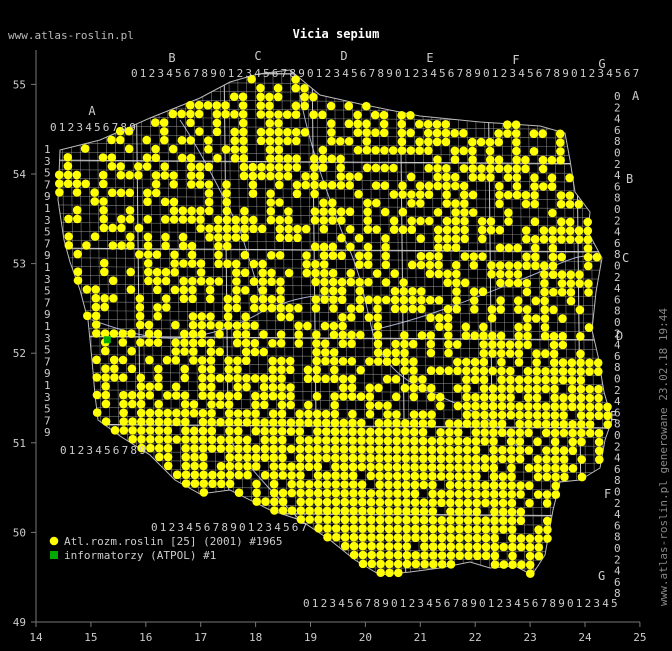 The width and height of the screenshot is (672, 651). I want to click on x-tick-label: 25, so click(639, 637).